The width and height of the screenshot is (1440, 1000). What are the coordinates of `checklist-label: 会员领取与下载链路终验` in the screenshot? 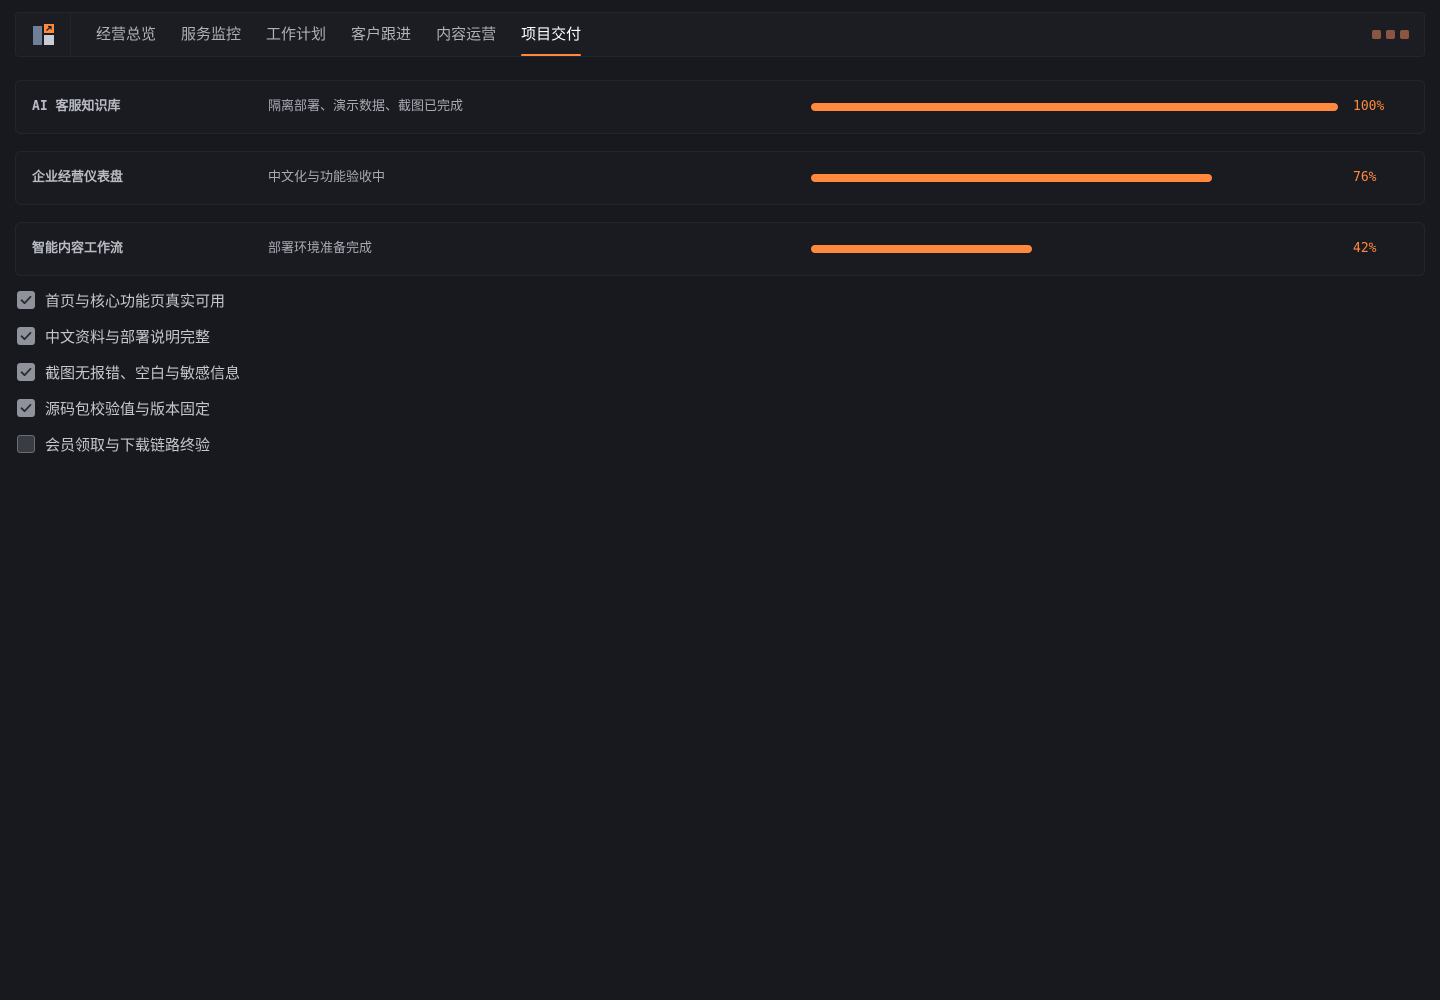 It's located at (128, 444).